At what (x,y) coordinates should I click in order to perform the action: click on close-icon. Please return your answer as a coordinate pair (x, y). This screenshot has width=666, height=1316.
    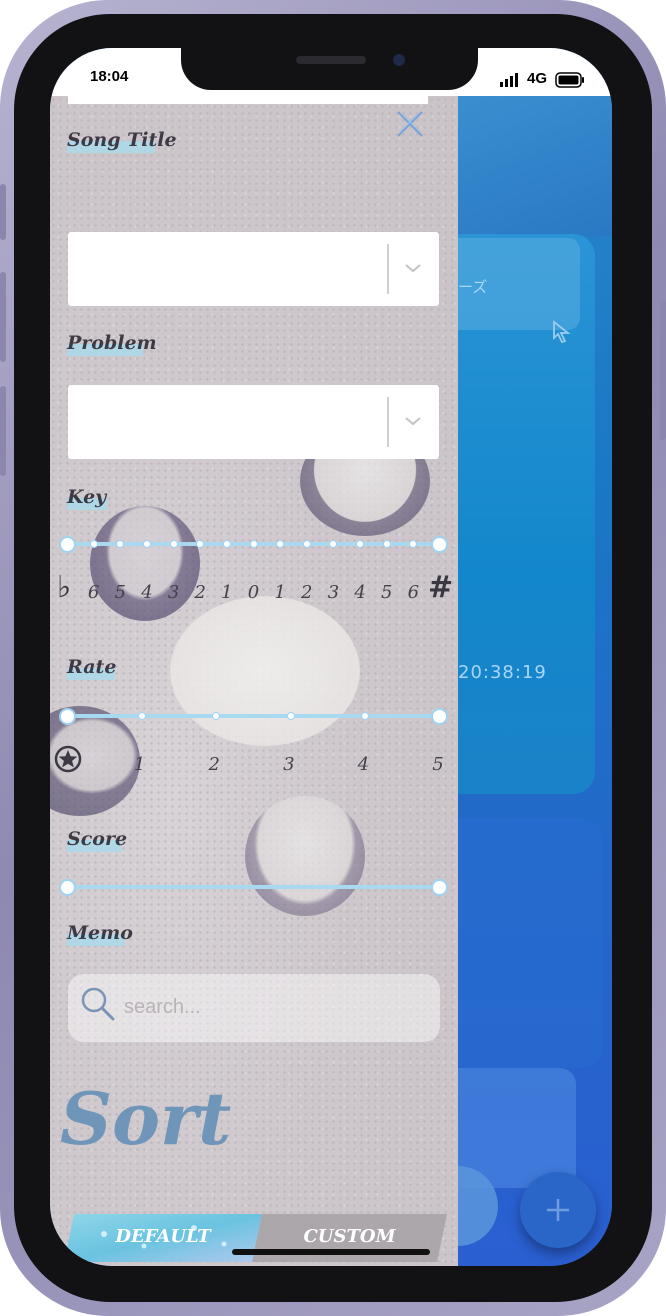
    Looking at the image, I should click on (410, 124).